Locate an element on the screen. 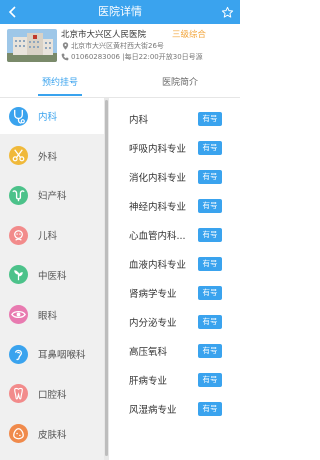  hospital-photo is located at coordinates (32, 45).